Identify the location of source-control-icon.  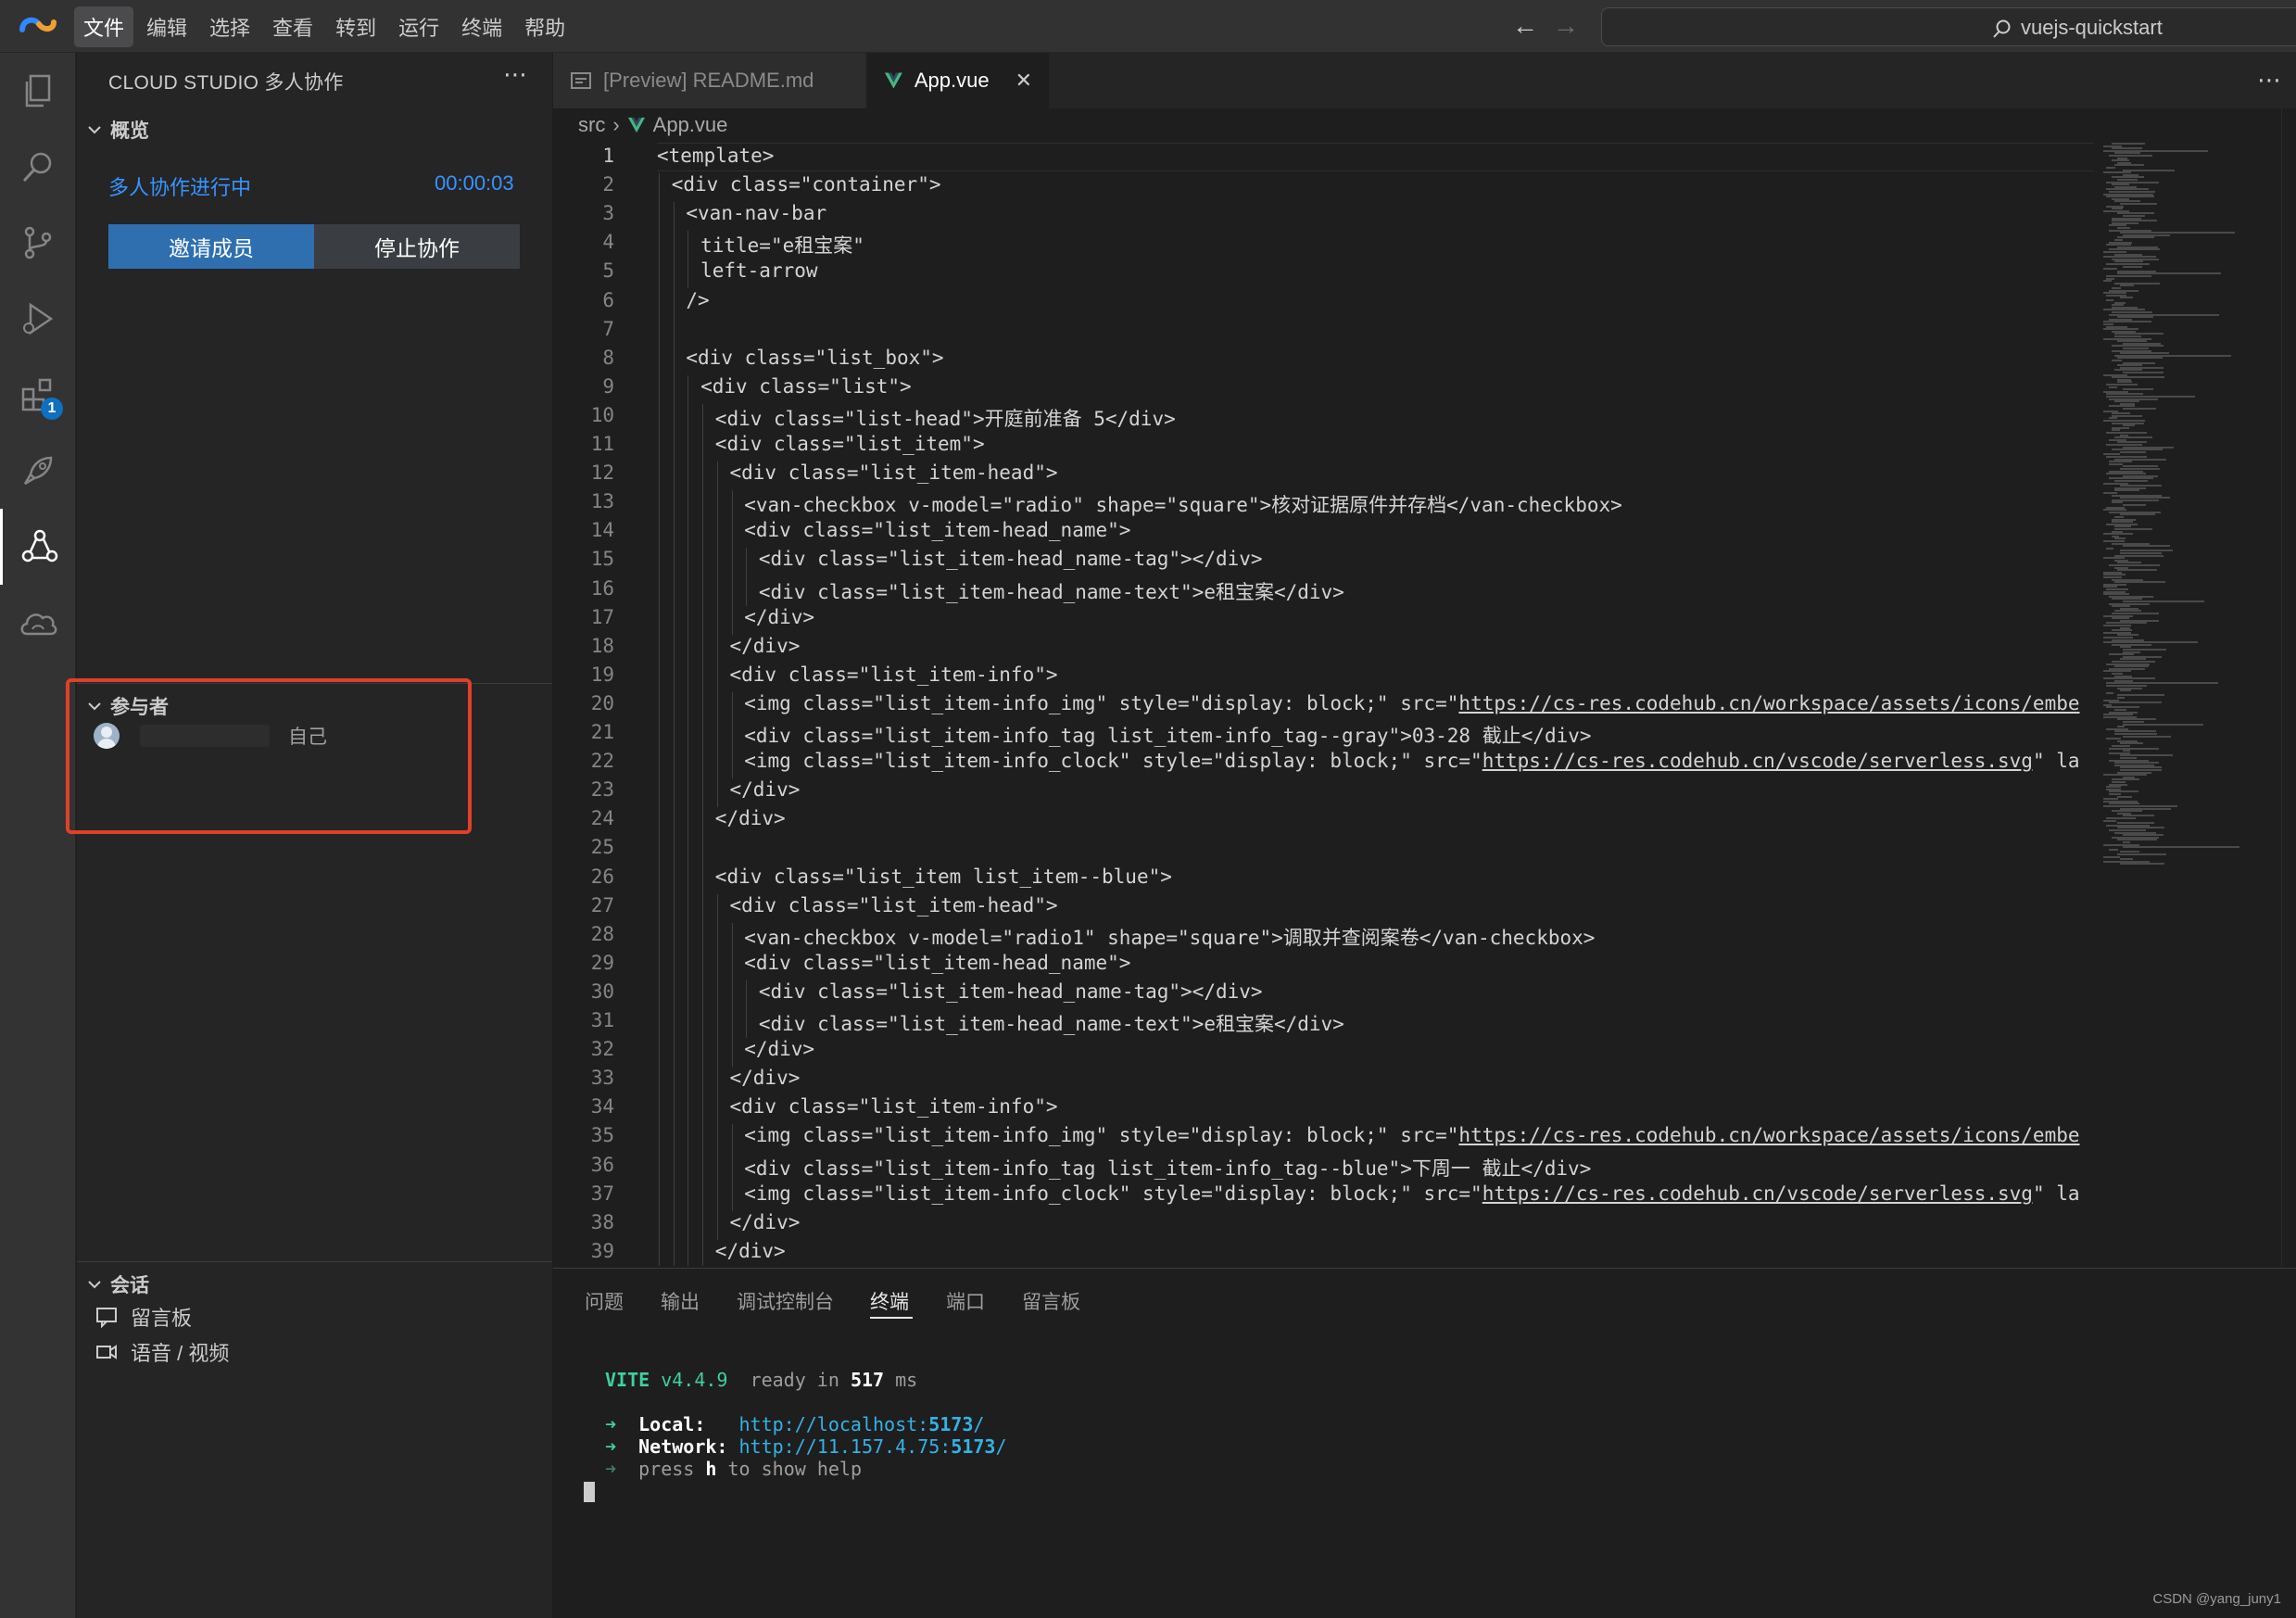
(38, 243).